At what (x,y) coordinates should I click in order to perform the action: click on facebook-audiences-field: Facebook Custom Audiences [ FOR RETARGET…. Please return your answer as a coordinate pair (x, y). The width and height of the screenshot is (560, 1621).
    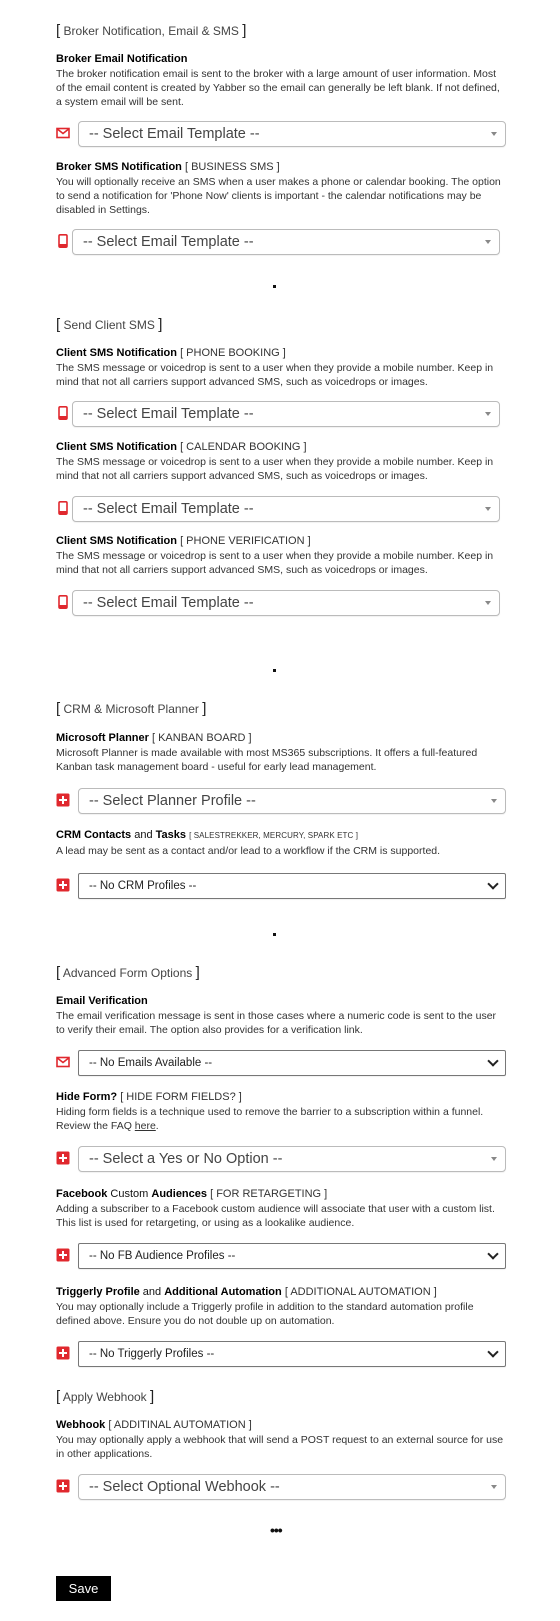
    Looking at the image, I should click on (281, 1208).